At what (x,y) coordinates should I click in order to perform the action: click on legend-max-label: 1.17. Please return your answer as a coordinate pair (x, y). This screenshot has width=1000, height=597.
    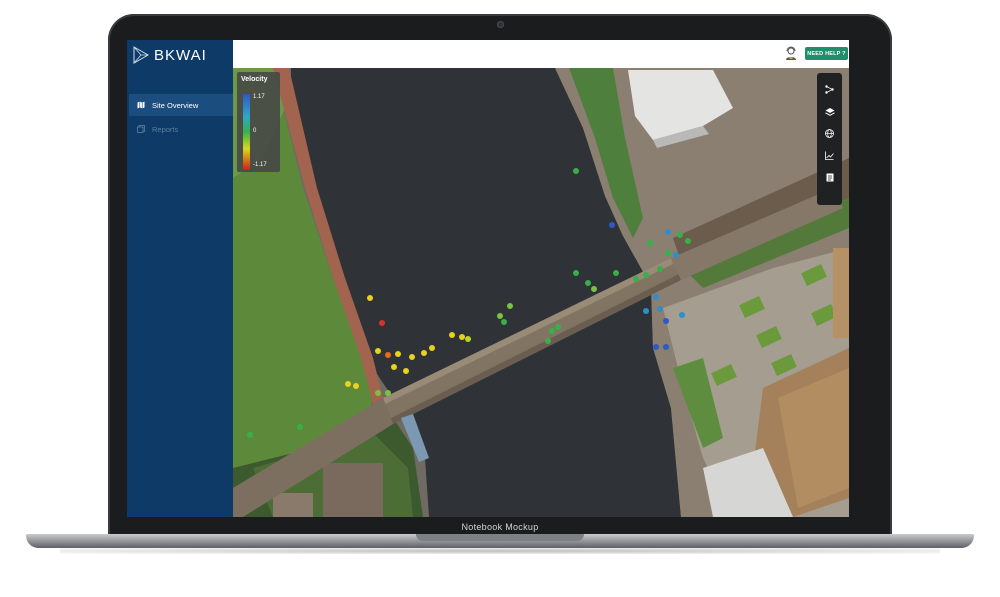
    Looking at the image, I should click on (259, 97).